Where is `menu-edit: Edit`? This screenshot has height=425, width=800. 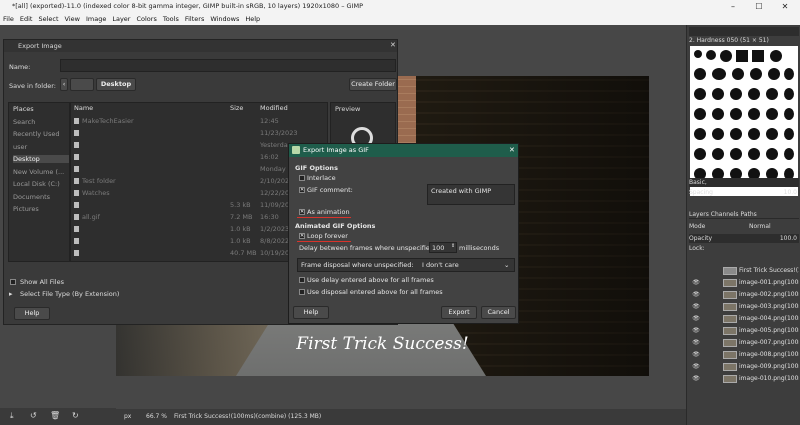 menu-edit: Edit is located at coordinates (26, 19).